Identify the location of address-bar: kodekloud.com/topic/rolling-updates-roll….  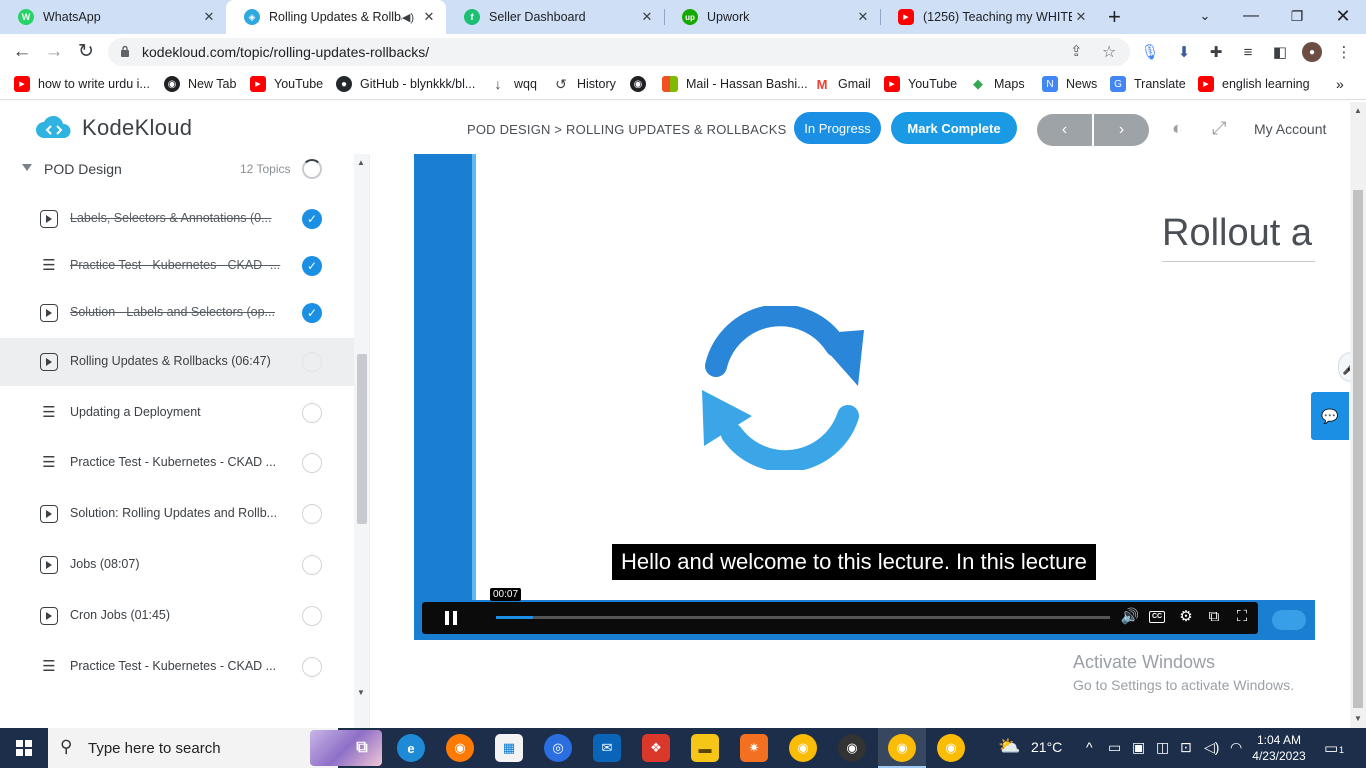
(619, 52).